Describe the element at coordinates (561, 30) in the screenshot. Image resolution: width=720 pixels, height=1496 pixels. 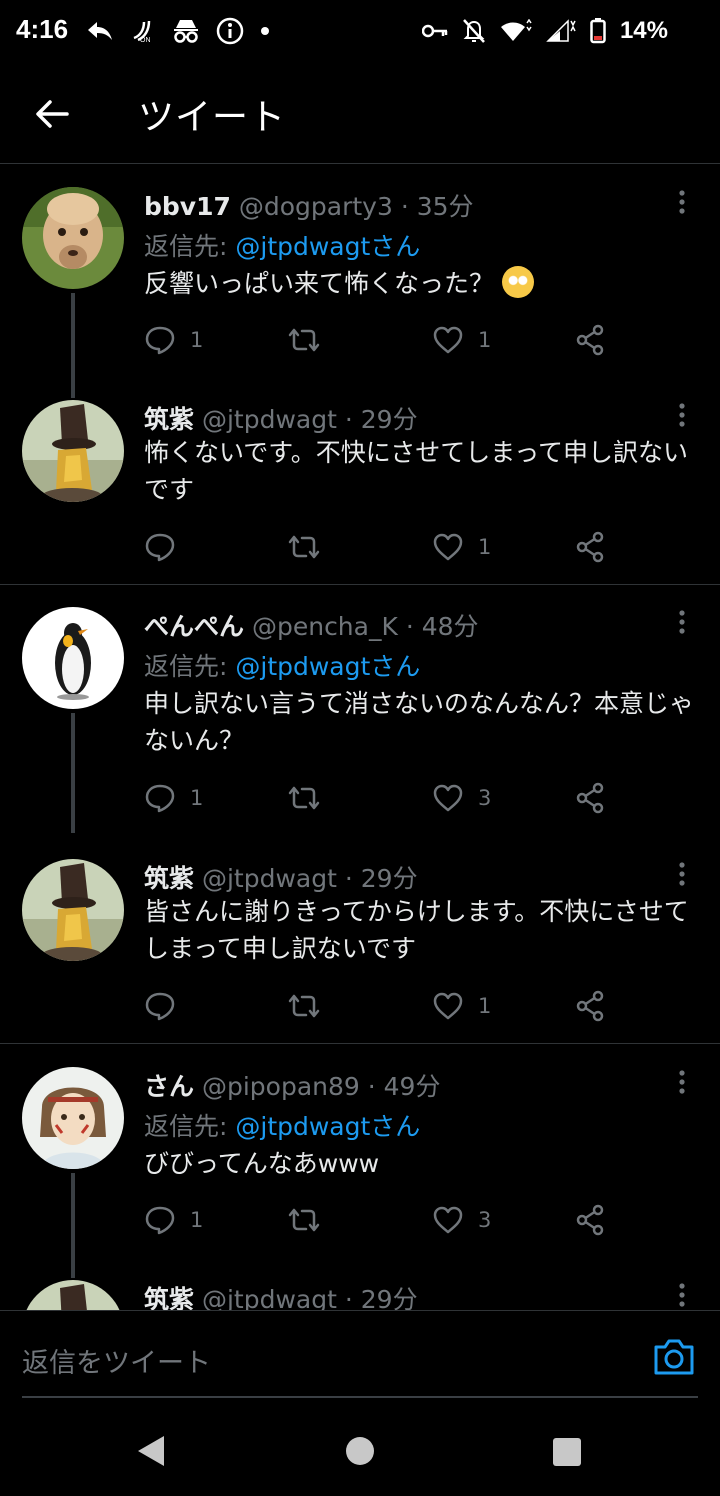
I see `signal-icon` at that location.